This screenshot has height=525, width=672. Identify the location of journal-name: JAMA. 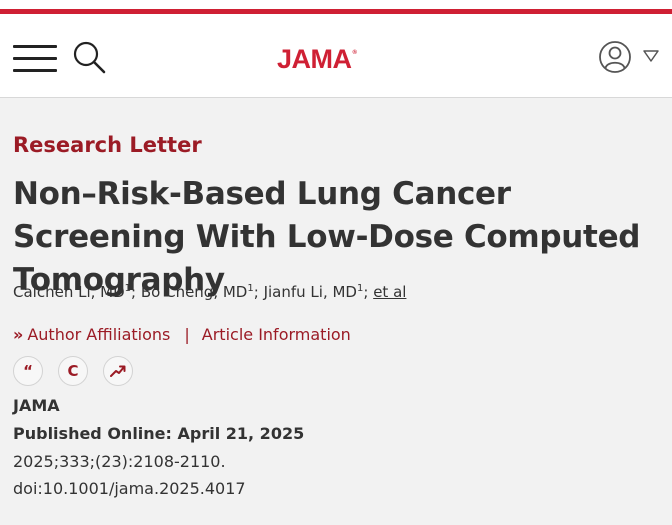
(36, 405).